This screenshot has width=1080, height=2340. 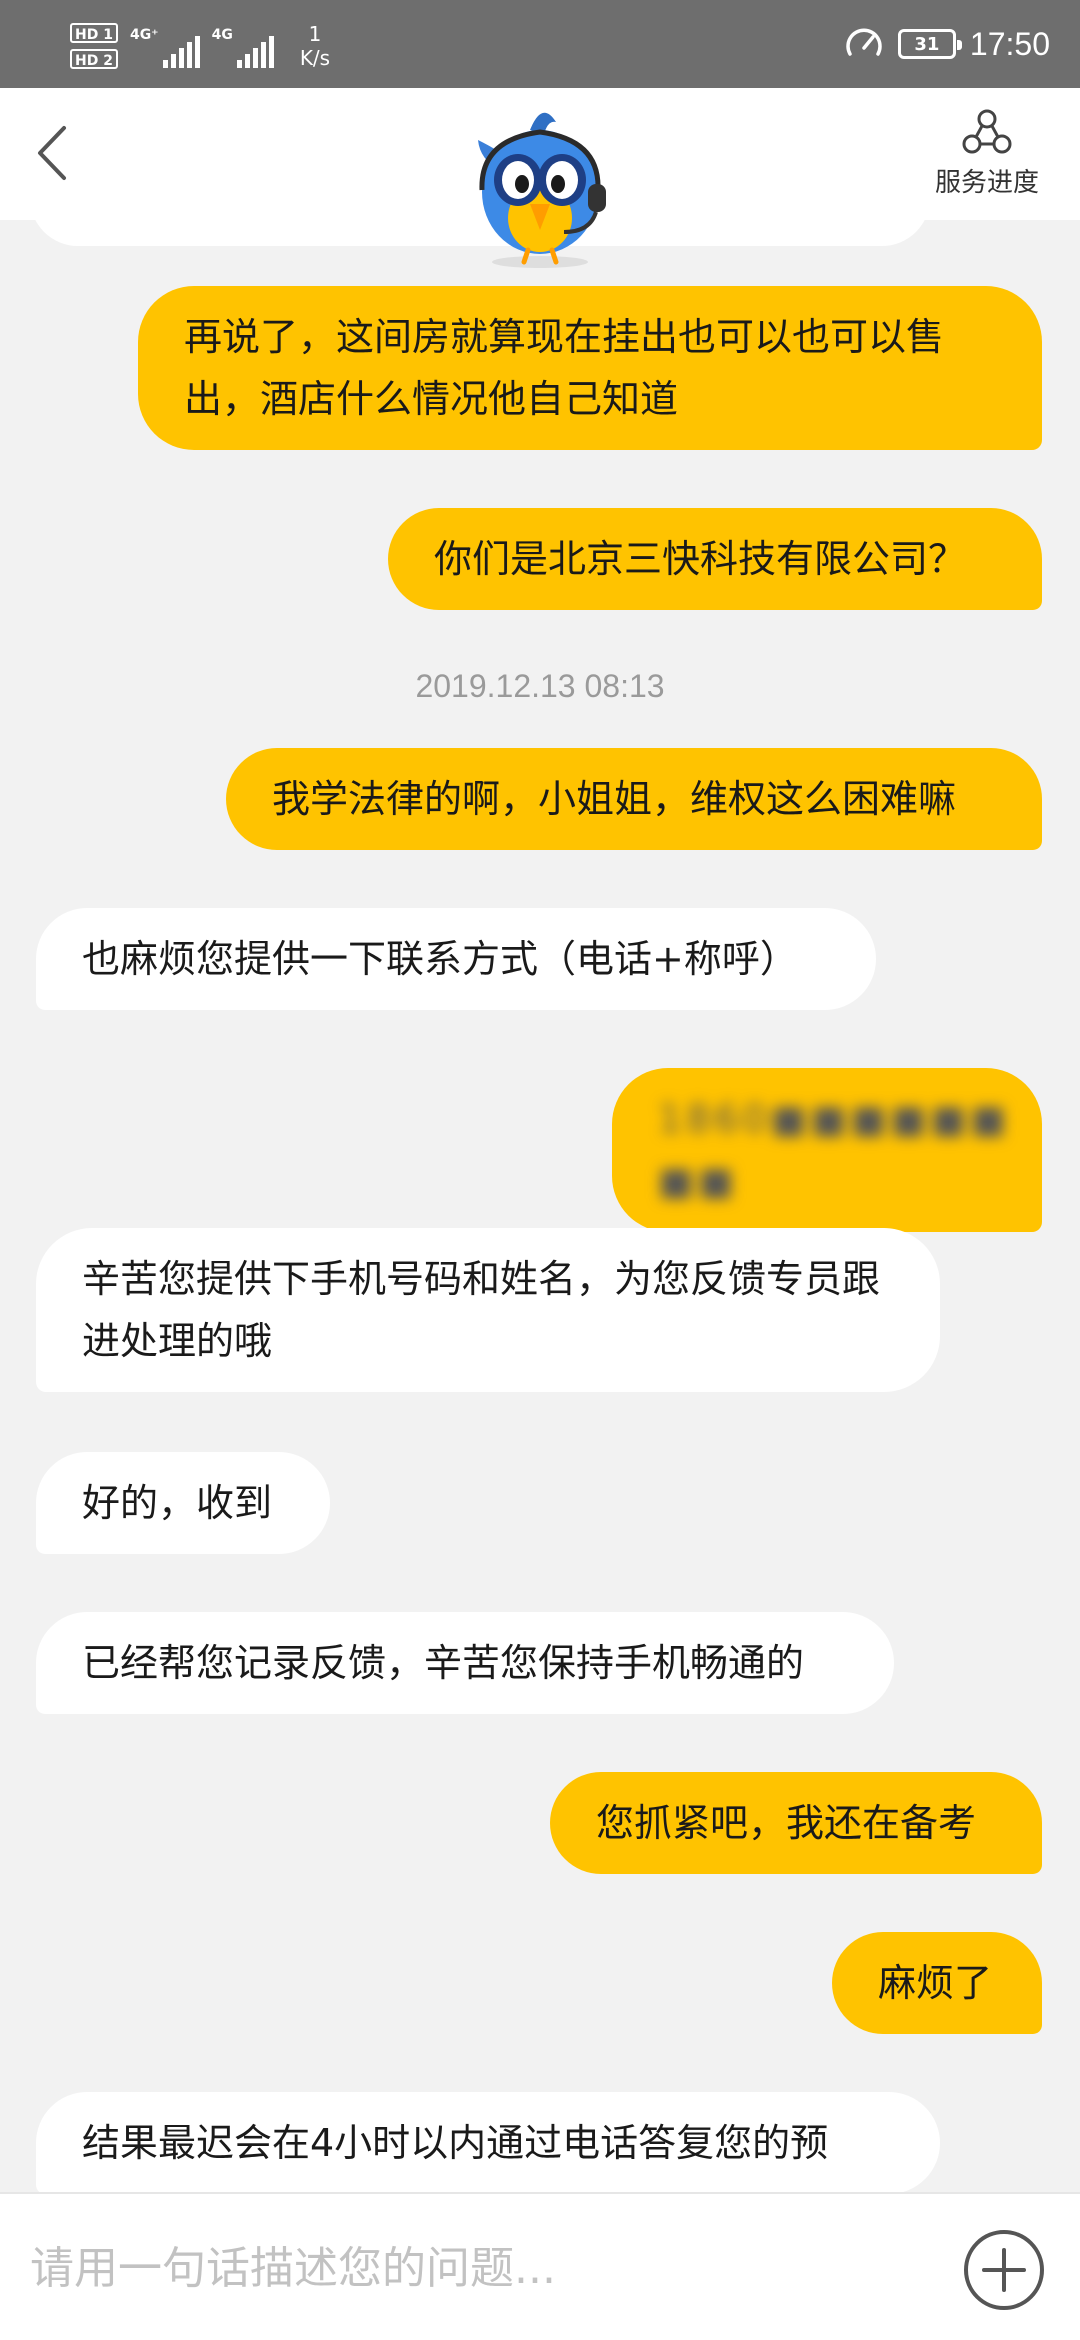 I want to click on add-button, so click(x=1004, y=2270).